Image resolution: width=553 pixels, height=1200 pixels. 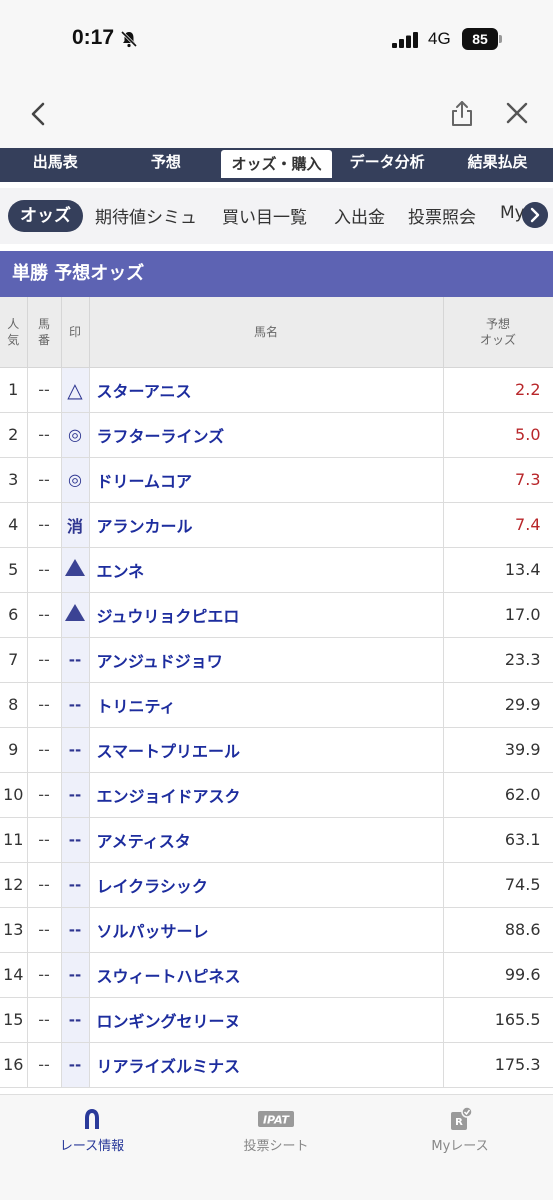 What do you see at coordinates (498, 840) in the screenshot?
I see `cell-odds: 63.1` at bounding box center [498, 840].